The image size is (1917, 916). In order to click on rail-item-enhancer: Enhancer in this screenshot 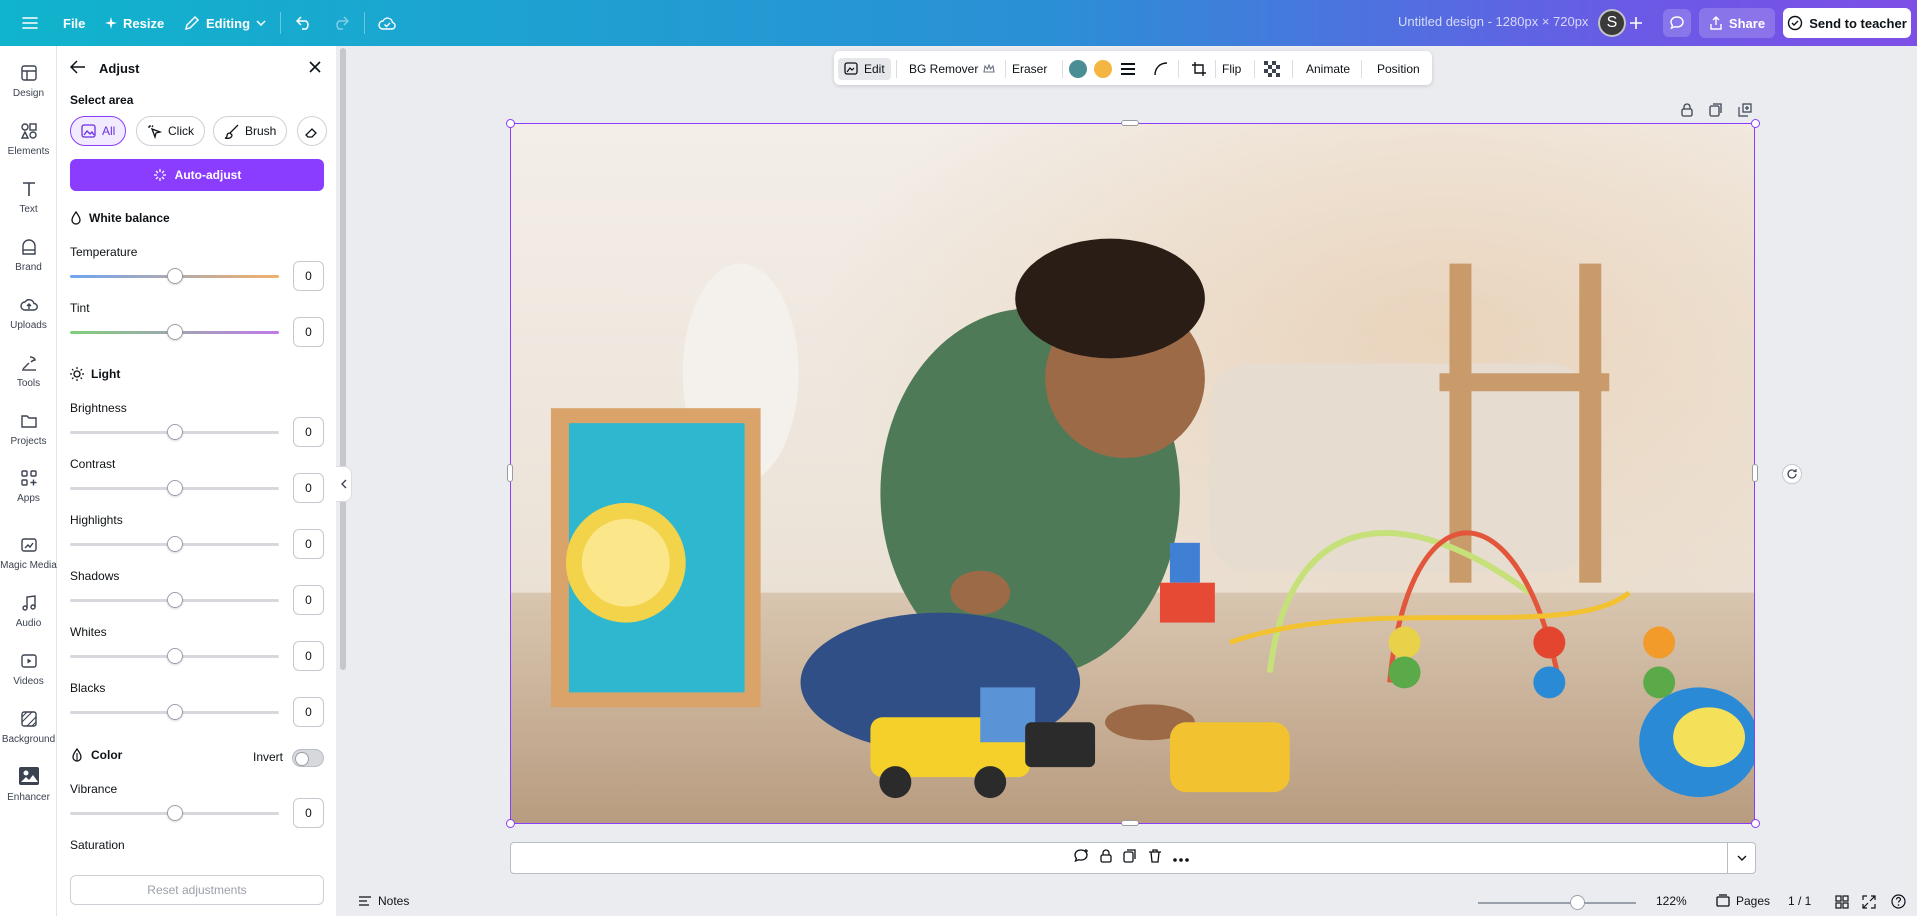, I will do `click(28, 792)`.